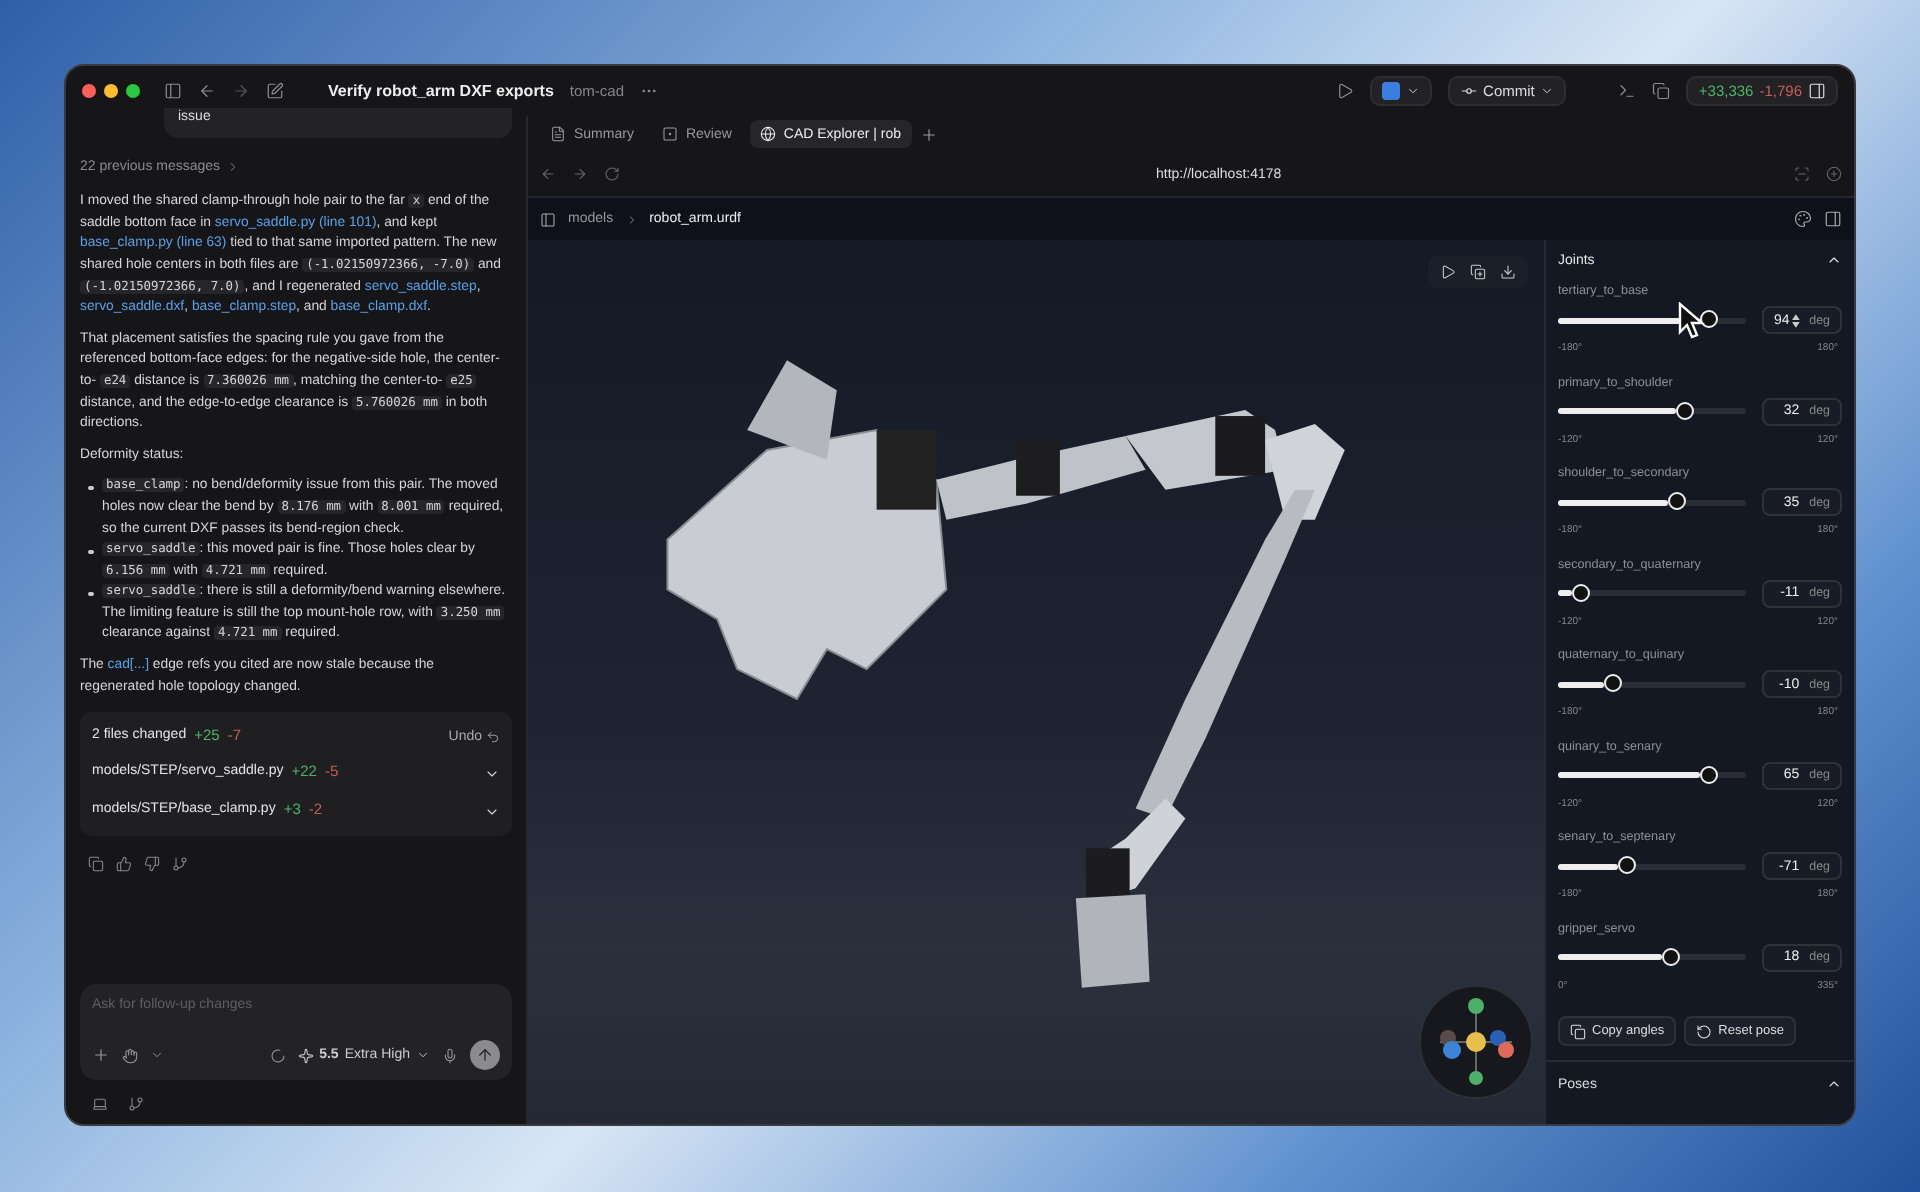 The width and height of the screenshot is (1920, 1192). What do you see at coordinates (493, 736) in the screenshot?
I see `undo-icon` at bounding box center [493, 736].